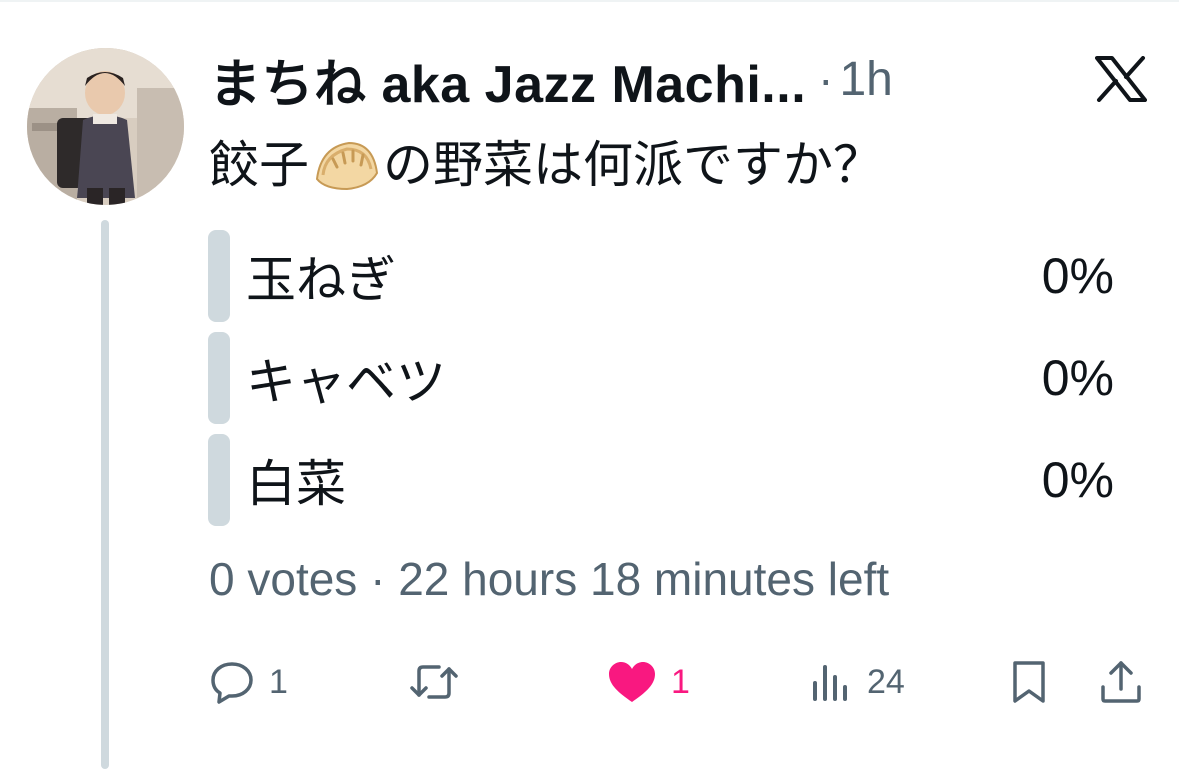 The height and width of the screenshot is (769, 1179). I want to click on share-icon, so click(1121, 682).